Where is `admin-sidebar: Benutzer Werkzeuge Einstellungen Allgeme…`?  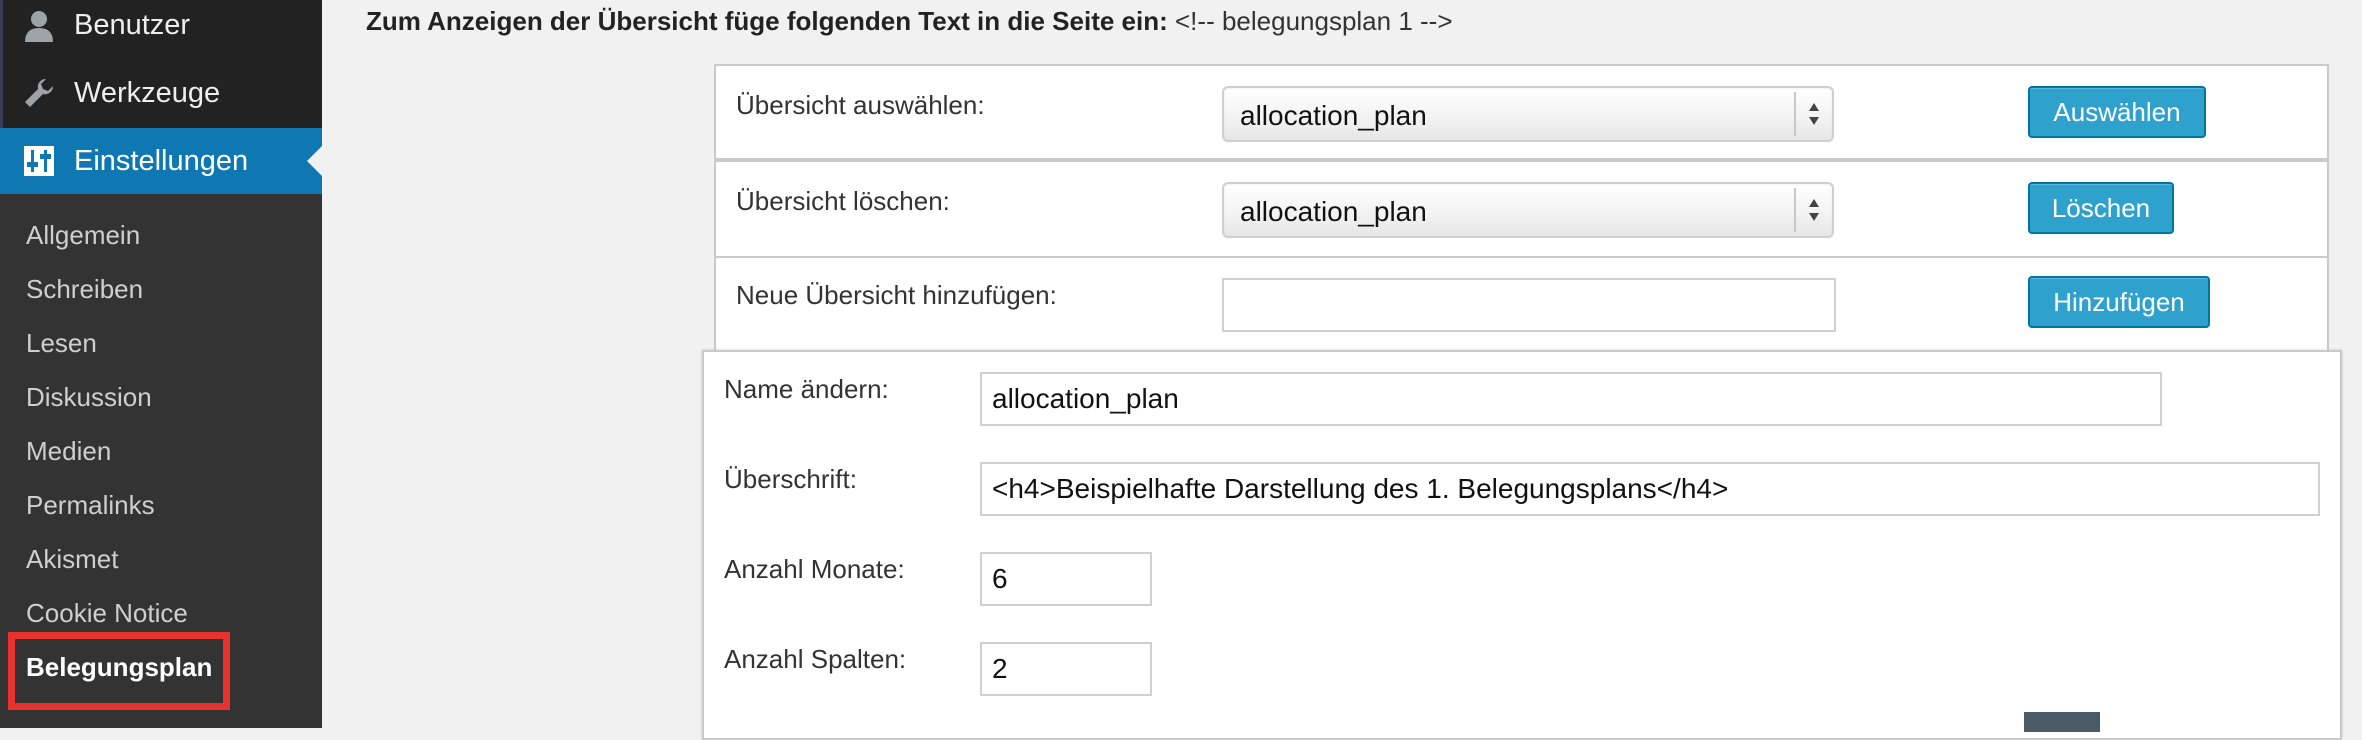 admin-sidebar: Benutzer Werkzeuge Einstellungen Allgeme… is located at coordinates (161, 364).